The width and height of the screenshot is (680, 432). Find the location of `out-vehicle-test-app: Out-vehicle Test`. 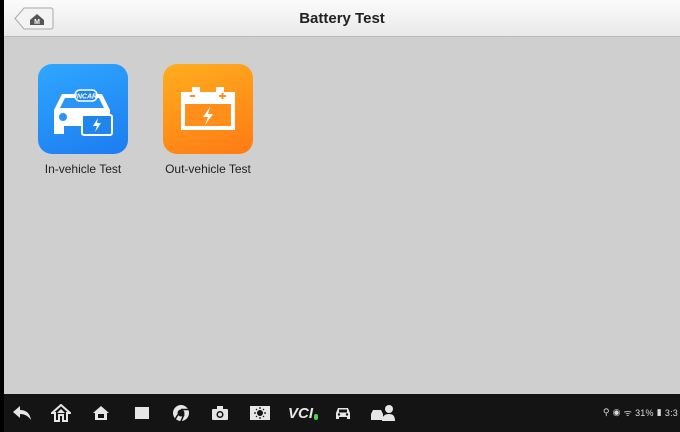

out-vehicle-test-app: Out-vehicle Test is located at coordinates (208, 120).